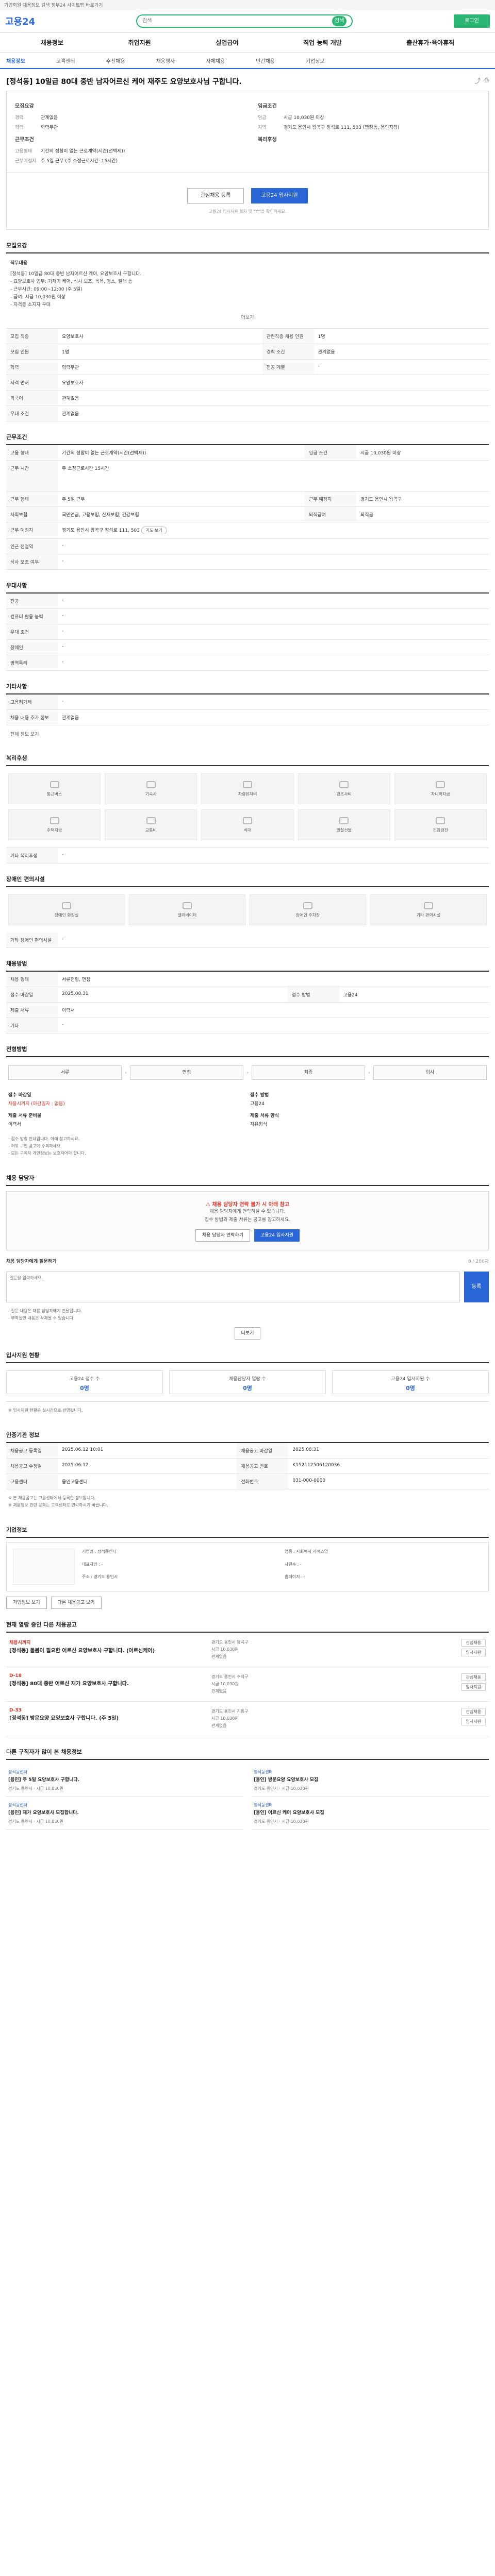  What do you see at coordinates (247, 733) in the screenshot?
I see `full-info-link: 전체 정보 보기` at bounding box center [247, 733].